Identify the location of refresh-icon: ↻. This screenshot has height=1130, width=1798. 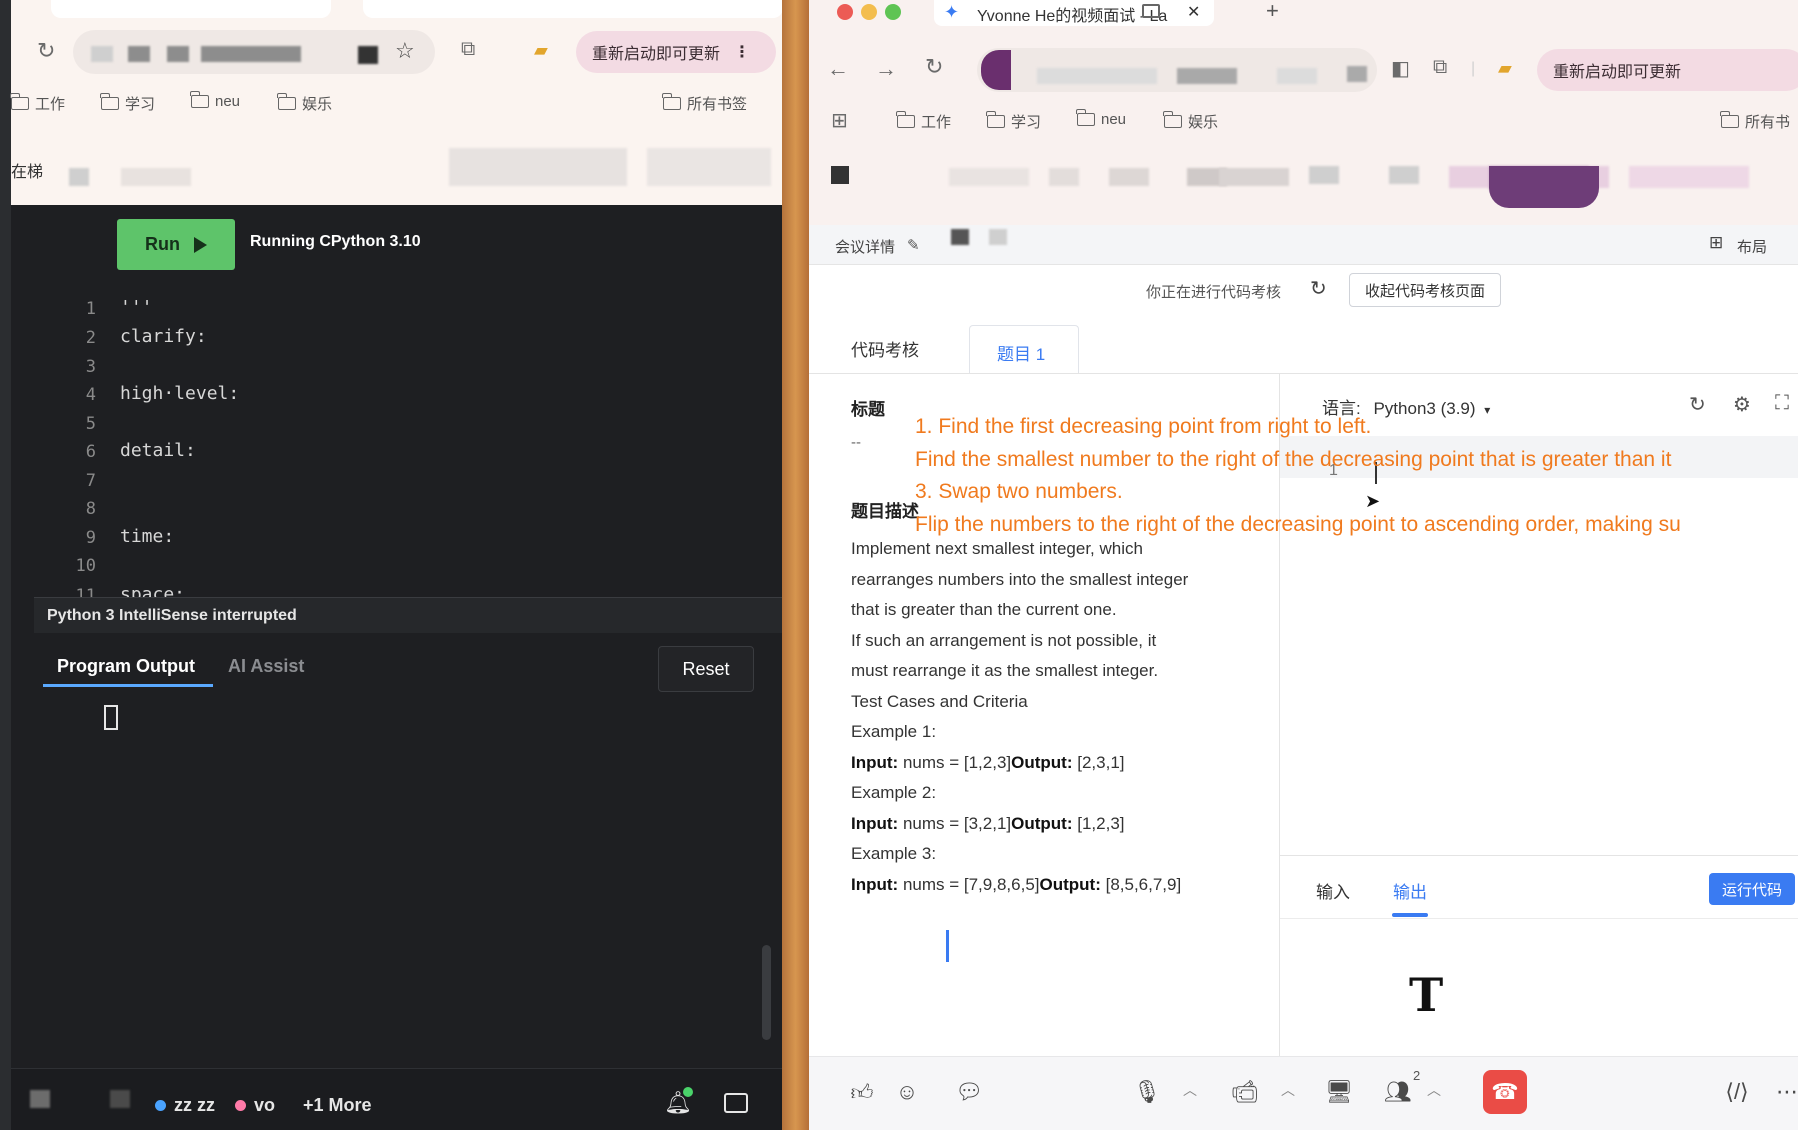
(1318, 288).